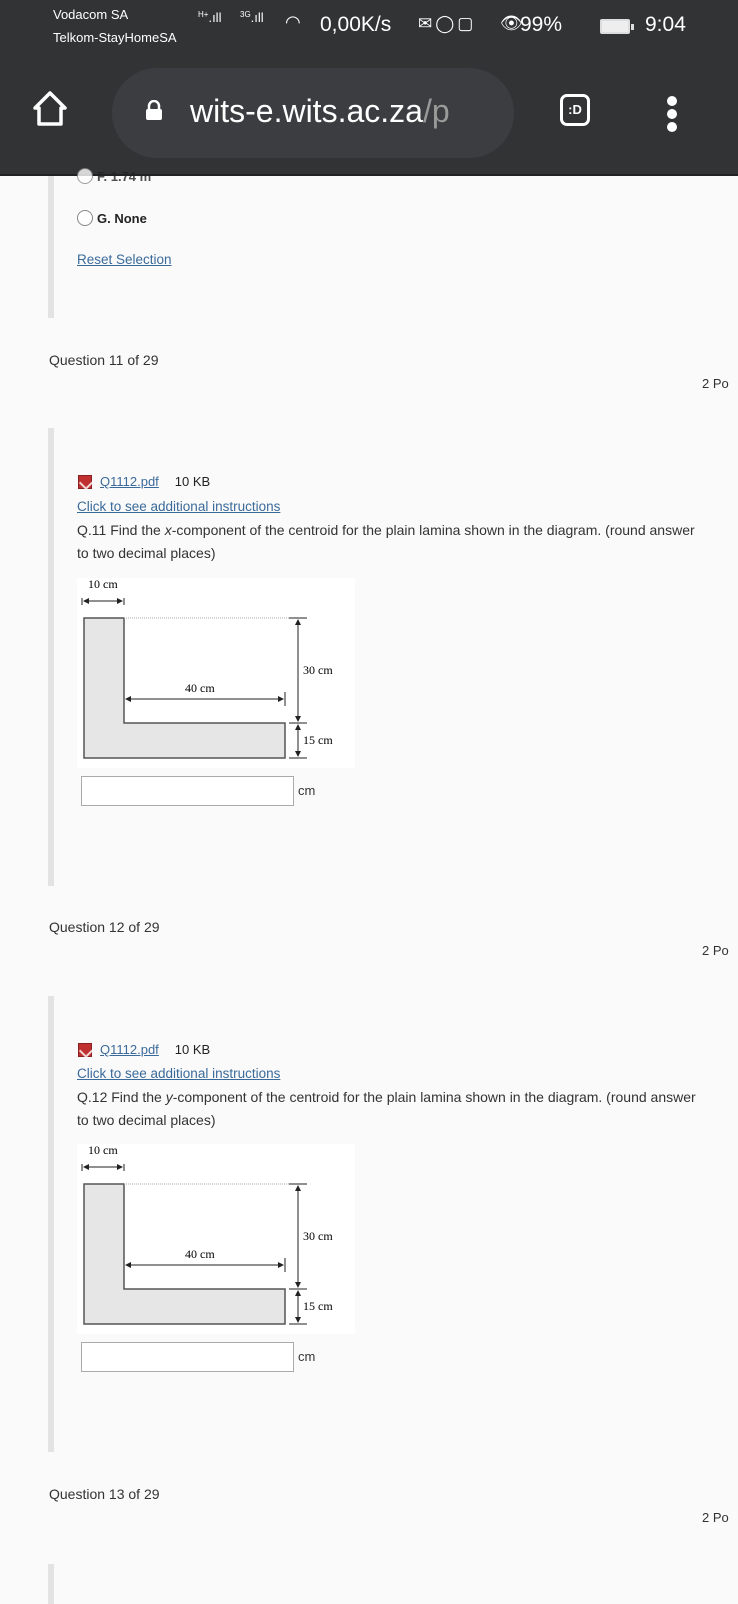 This screenshot has height=1604, width=738. I want to click on url-text: wits-e.wits.ac.za/p, so click(320, 111).